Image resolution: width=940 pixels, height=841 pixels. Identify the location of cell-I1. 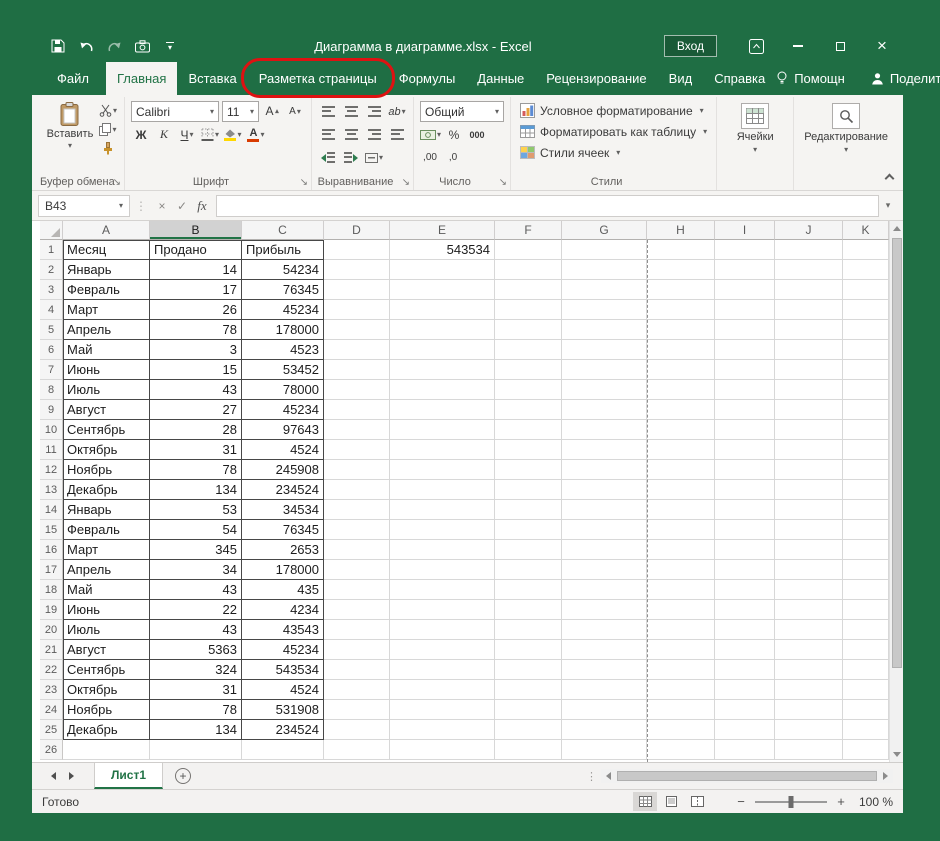
(745, 250).